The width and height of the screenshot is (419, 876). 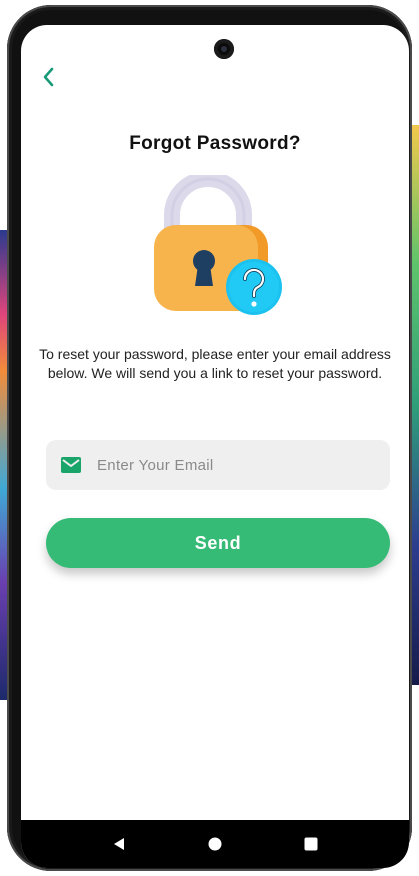 What do you see at coordinates (222, 465) in the screenshot?
I see `email-input` at bounding box center [222, 465].